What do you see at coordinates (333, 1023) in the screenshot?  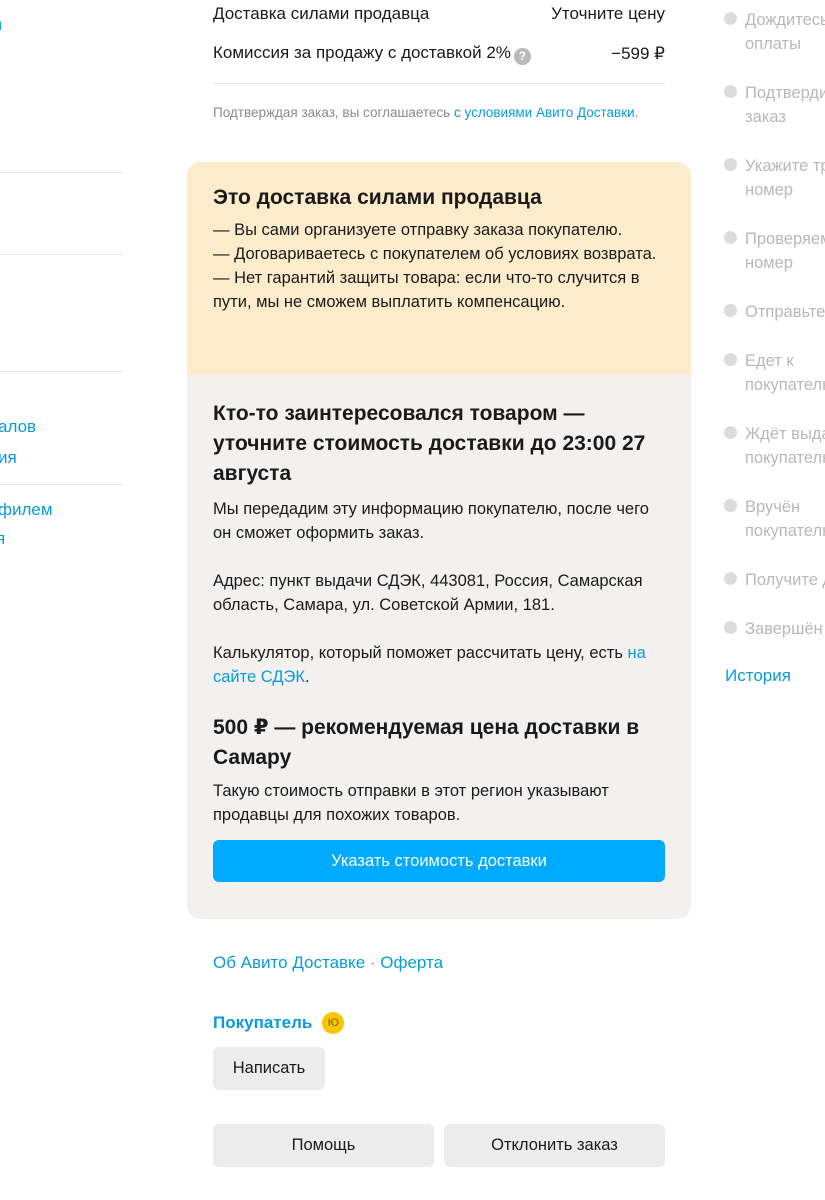 I see `avatar: Ю` at bounding box center [333, 1023].